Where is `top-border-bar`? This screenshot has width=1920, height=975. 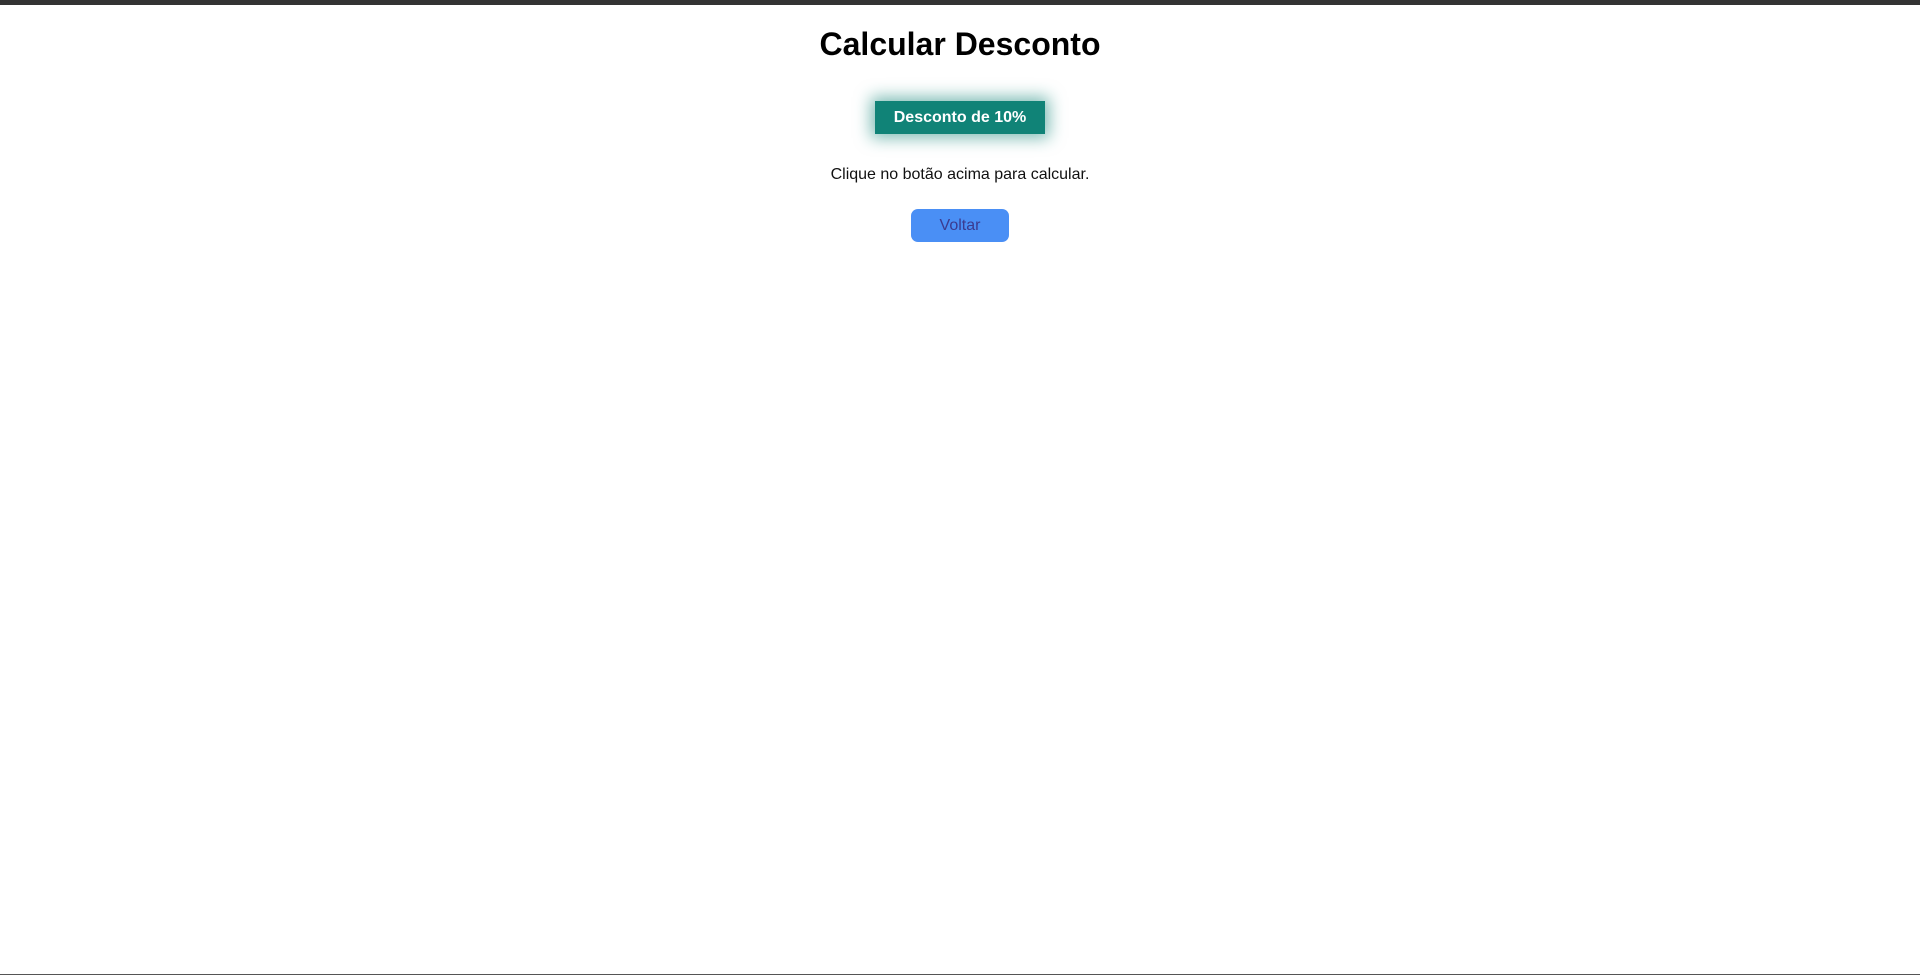 top-border-bar is located at coordinates (960, 2).